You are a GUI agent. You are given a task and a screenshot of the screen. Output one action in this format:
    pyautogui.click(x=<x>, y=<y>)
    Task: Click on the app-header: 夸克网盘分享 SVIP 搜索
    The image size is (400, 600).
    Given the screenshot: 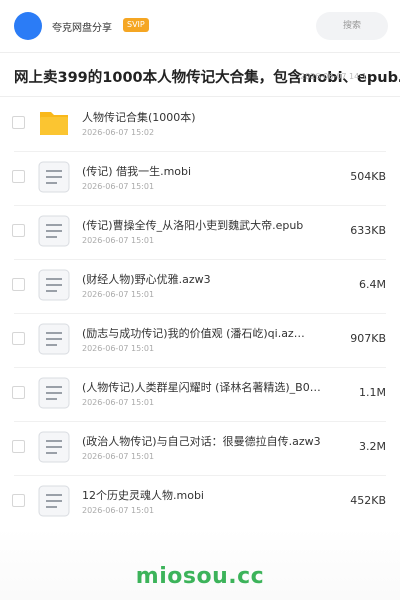 What is the action you would take?
    pyautogui.click(x=200, y=26)
    